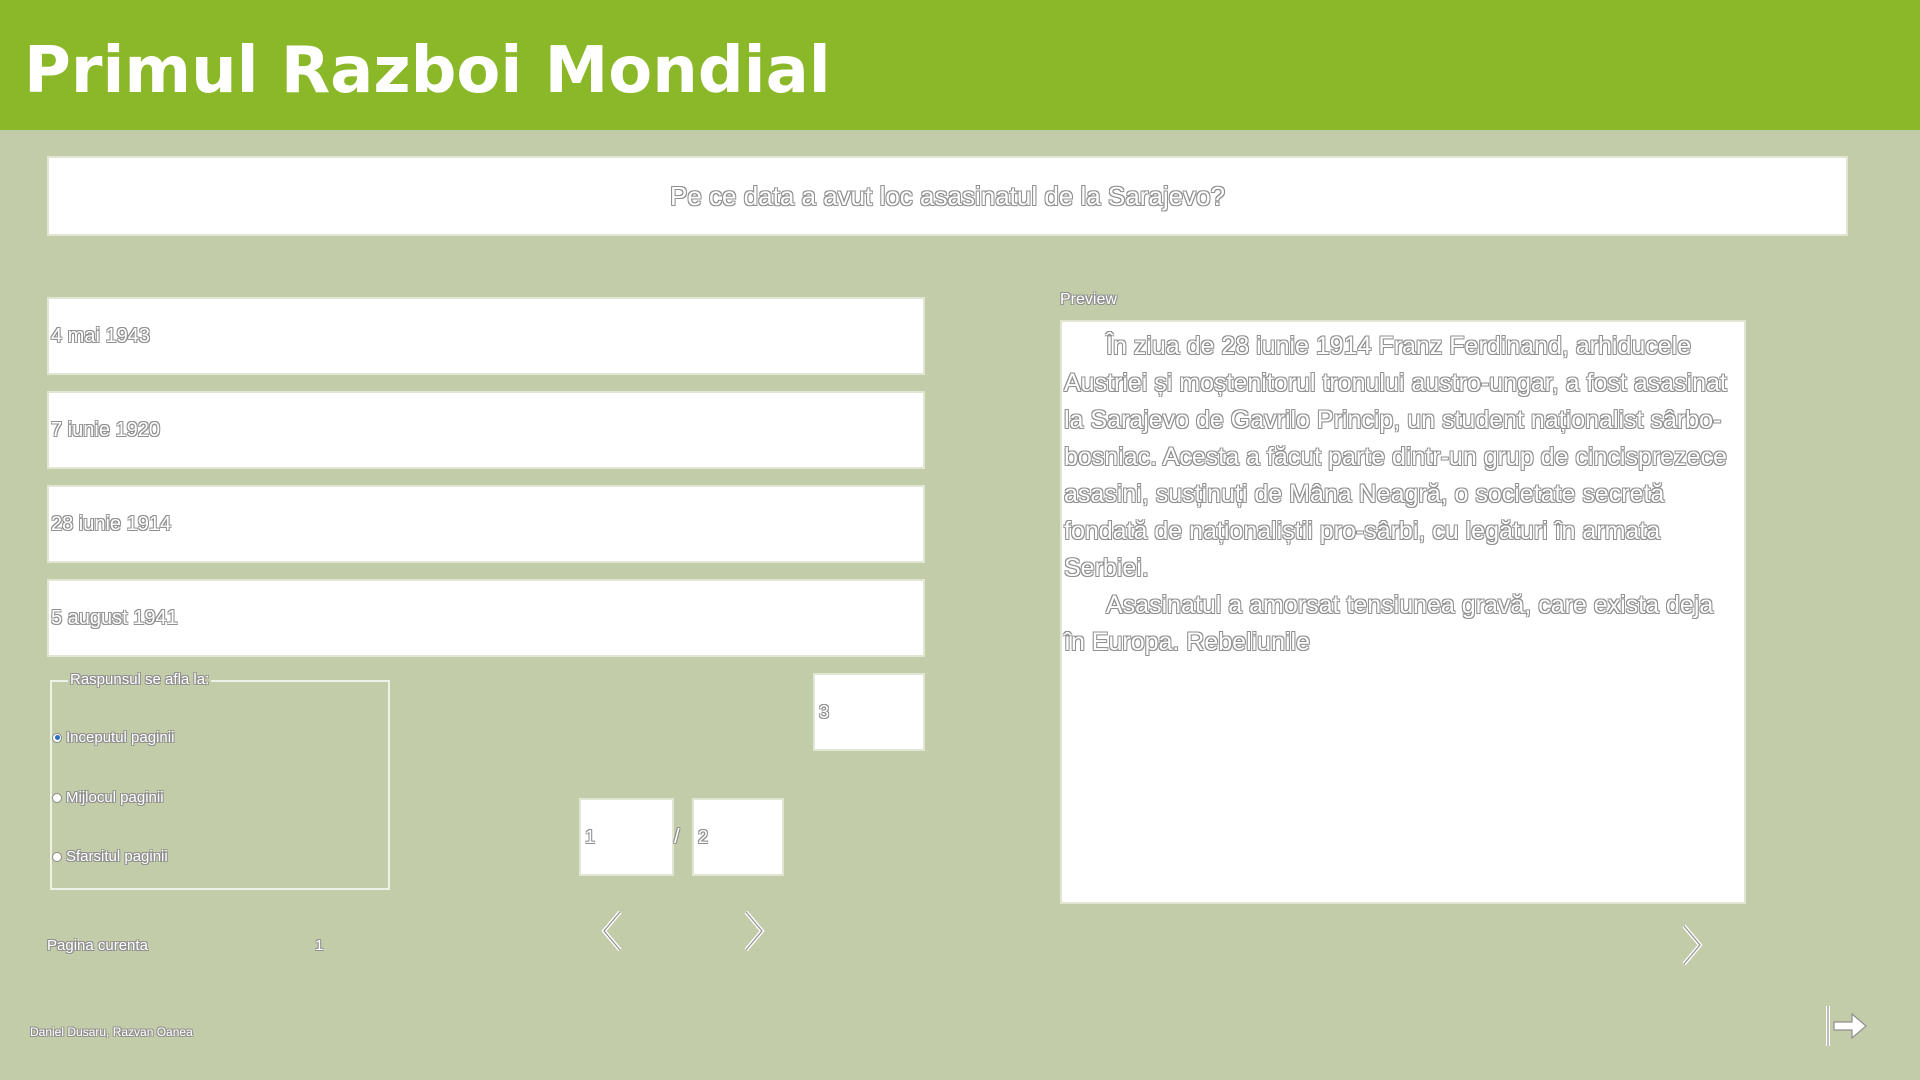 This screenshot has width=1920, height=1080. Describe the element at coordinates (140, 679) in the screenshot. I see `answer-location-legend: Raspunsul se afla la:` at that location.